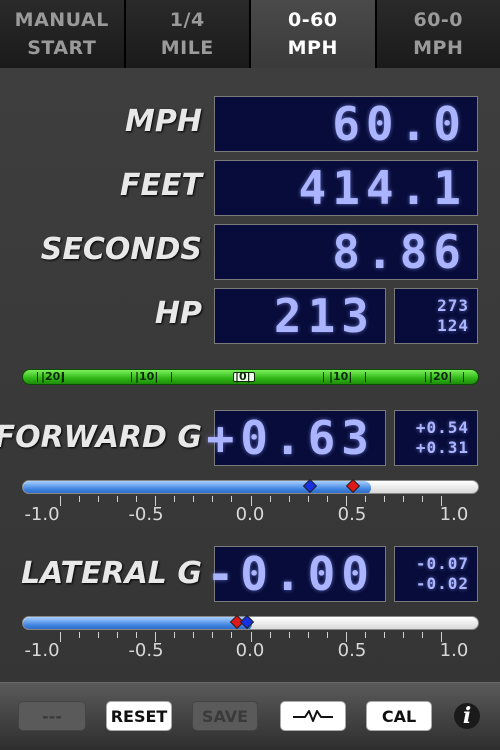 Image resolution: width=500 pixels, height=750 pixels. What do you see at coordinates (399, 716) in the screenshot?
I see `cal-button: CAL` at bounding box center [399, 716].